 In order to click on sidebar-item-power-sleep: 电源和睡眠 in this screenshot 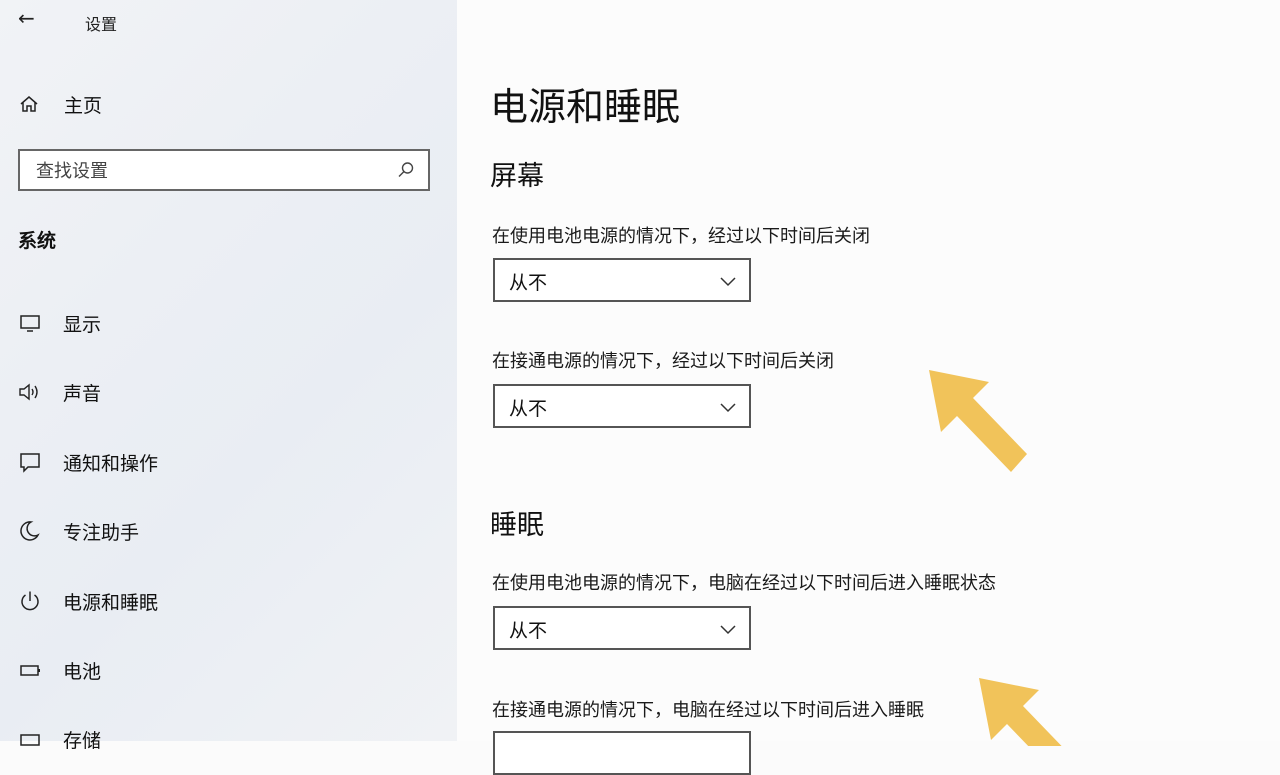, I will do `click(88, 601)`.